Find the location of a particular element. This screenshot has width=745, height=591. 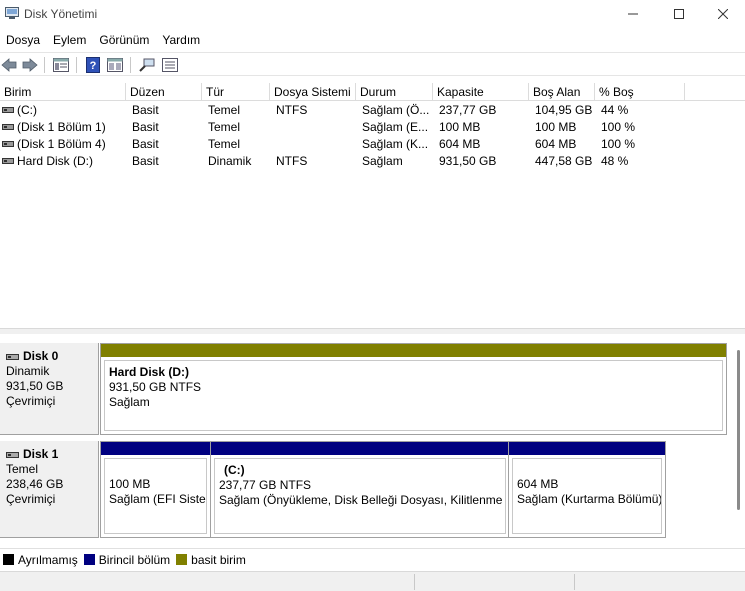

disk-0-status: Çevrimiçi is located at coordinates (31, 401).